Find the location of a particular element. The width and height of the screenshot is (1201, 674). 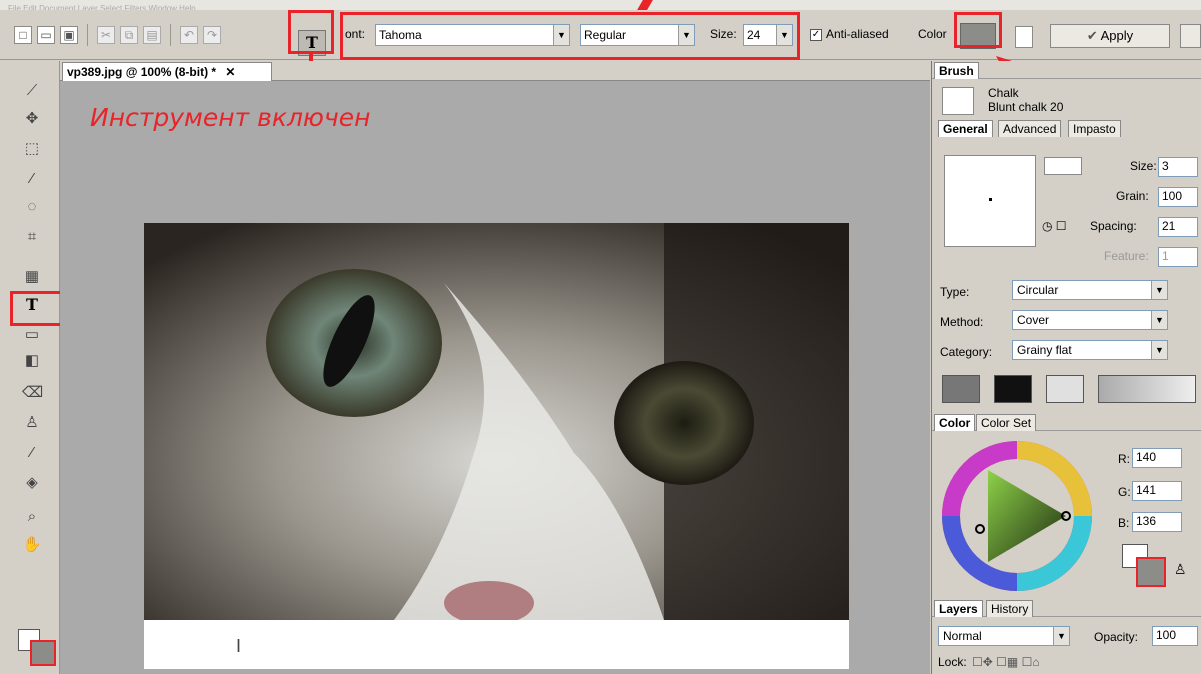

eraser-icon: ⌫ is located at coordinates (32, 393).